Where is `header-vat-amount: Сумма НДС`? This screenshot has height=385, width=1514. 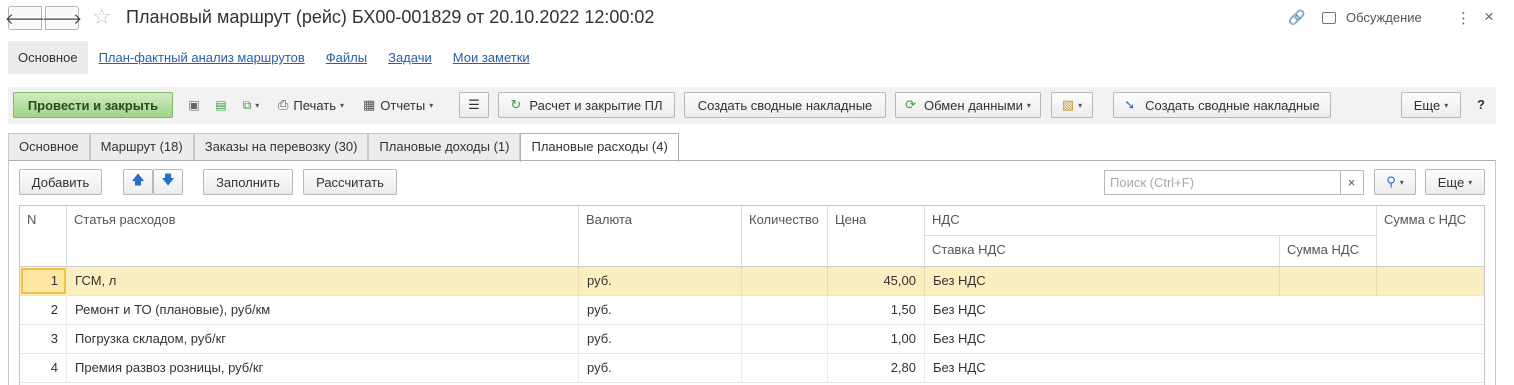 header-vat-amount: Сумма НДС is located at coordinates (1319, 246).